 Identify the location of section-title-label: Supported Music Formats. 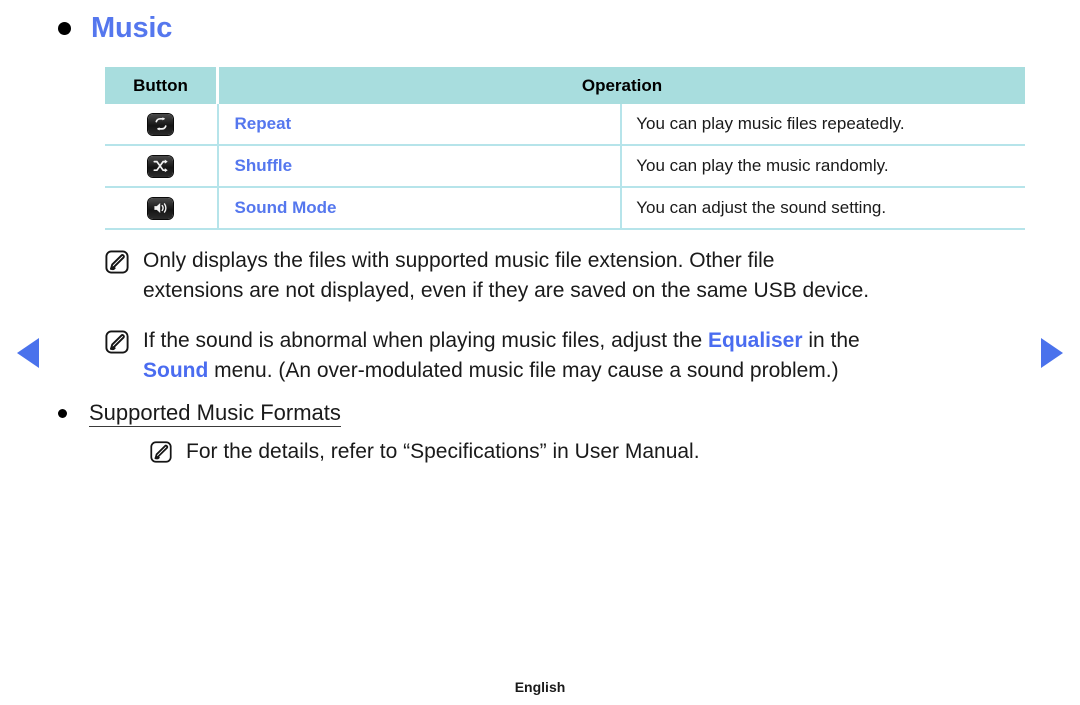
(215, 414).